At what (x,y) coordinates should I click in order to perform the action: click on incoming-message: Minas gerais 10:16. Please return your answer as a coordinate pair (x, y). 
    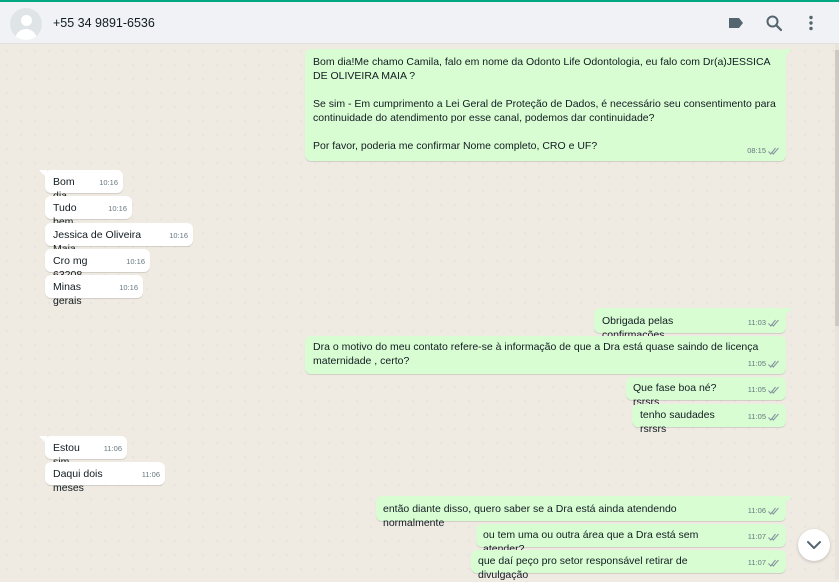
    Looking at the image, I should click on (94, 291).